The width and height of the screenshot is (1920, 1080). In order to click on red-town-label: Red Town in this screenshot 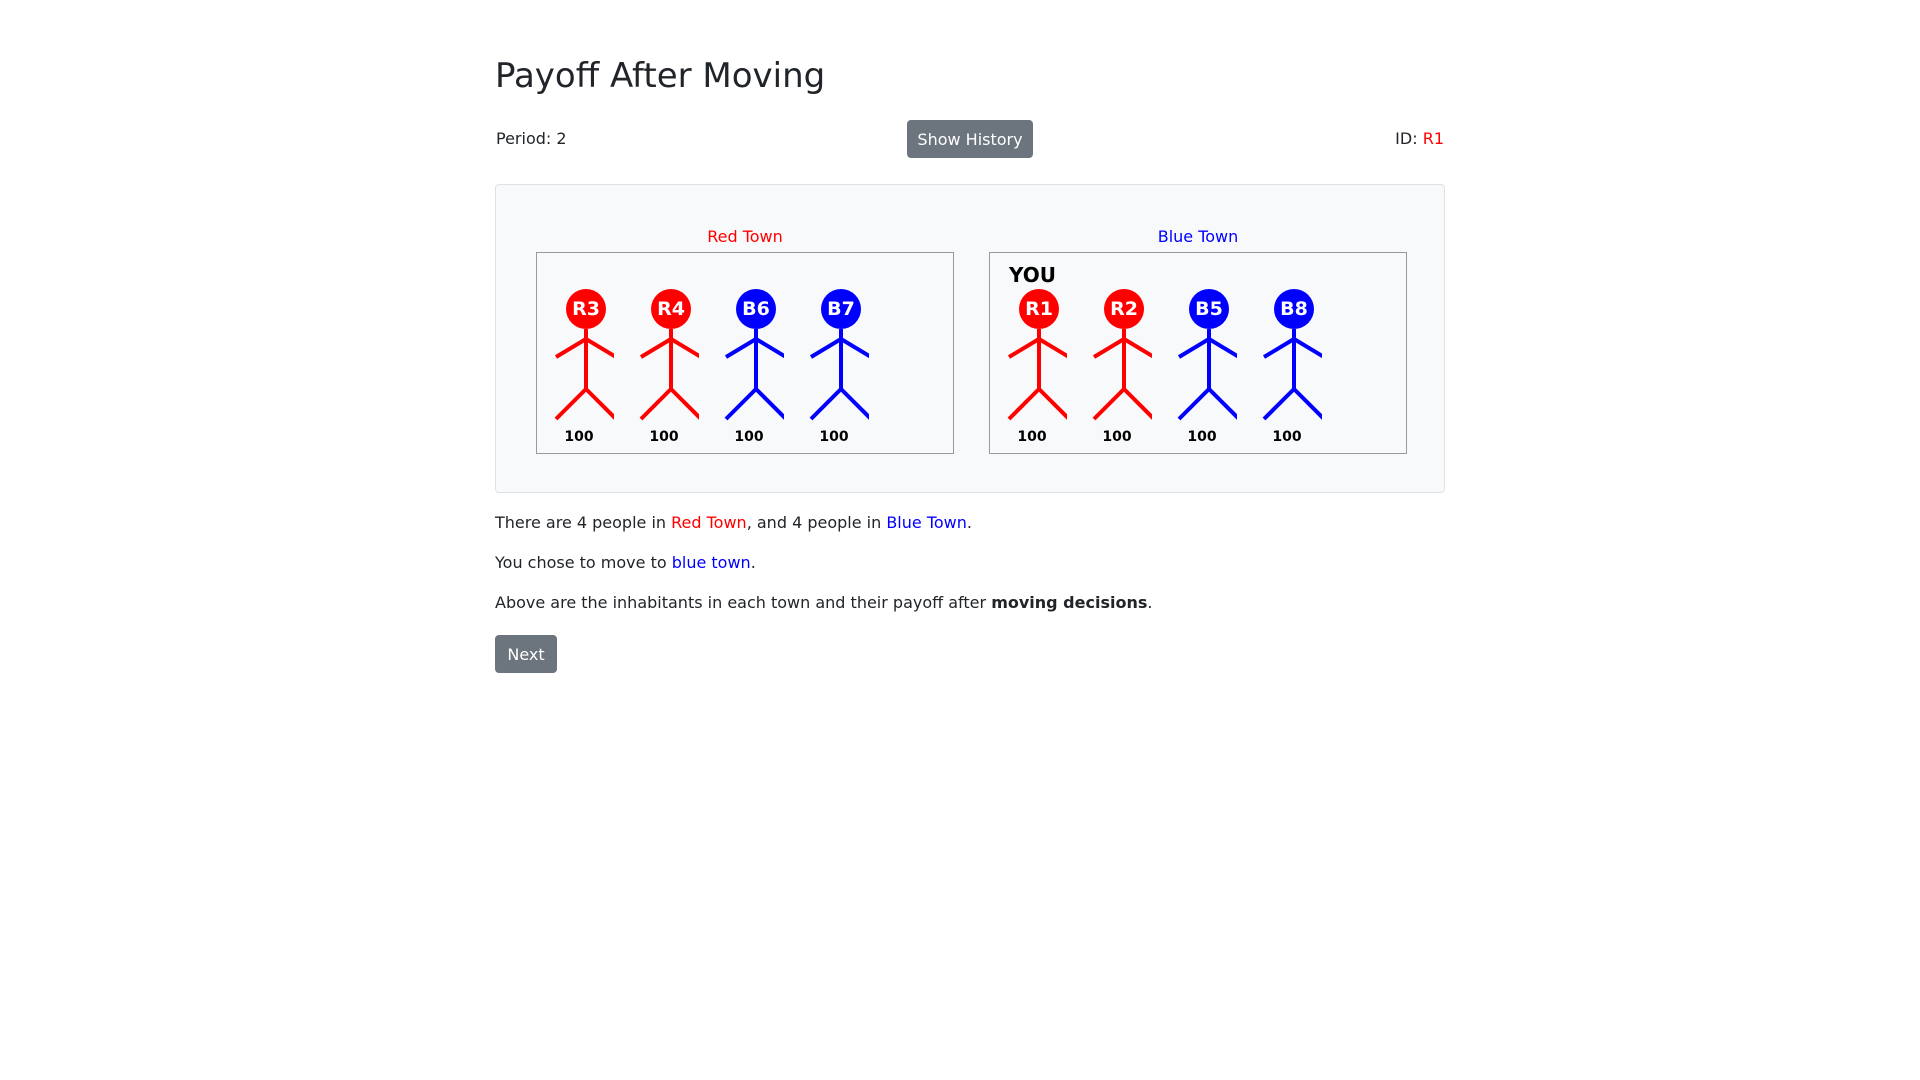, I will do `click(745, 236)`.